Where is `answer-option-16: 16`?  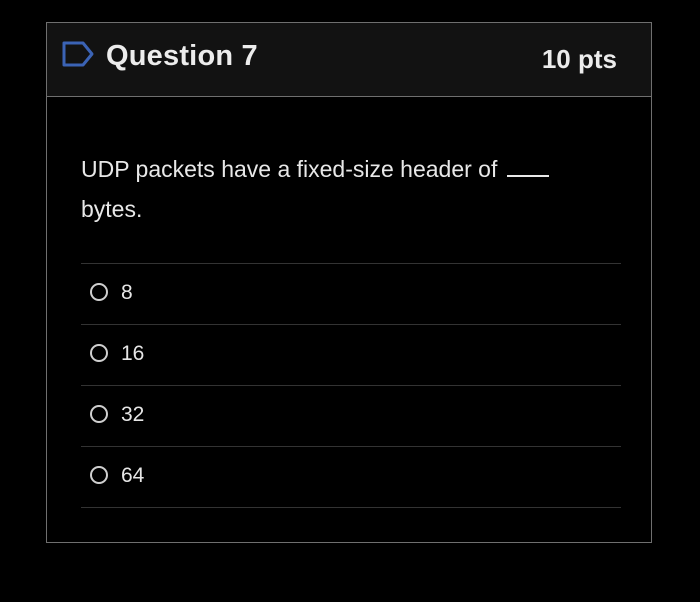 answer-option-16: 16 is located at coordinates (351, 354).